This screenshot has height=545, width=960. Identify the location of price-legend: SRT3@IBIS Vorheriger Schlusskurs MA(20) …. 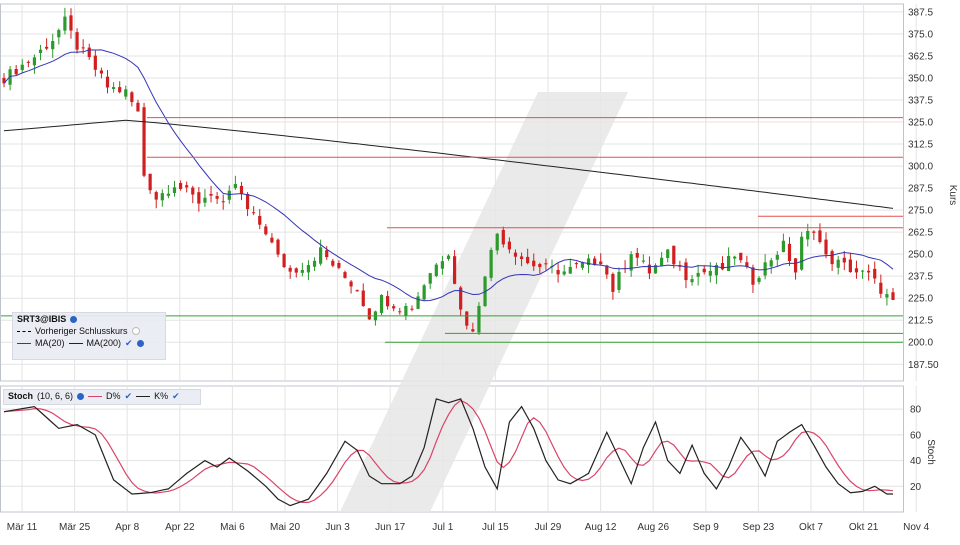
(89, 336).